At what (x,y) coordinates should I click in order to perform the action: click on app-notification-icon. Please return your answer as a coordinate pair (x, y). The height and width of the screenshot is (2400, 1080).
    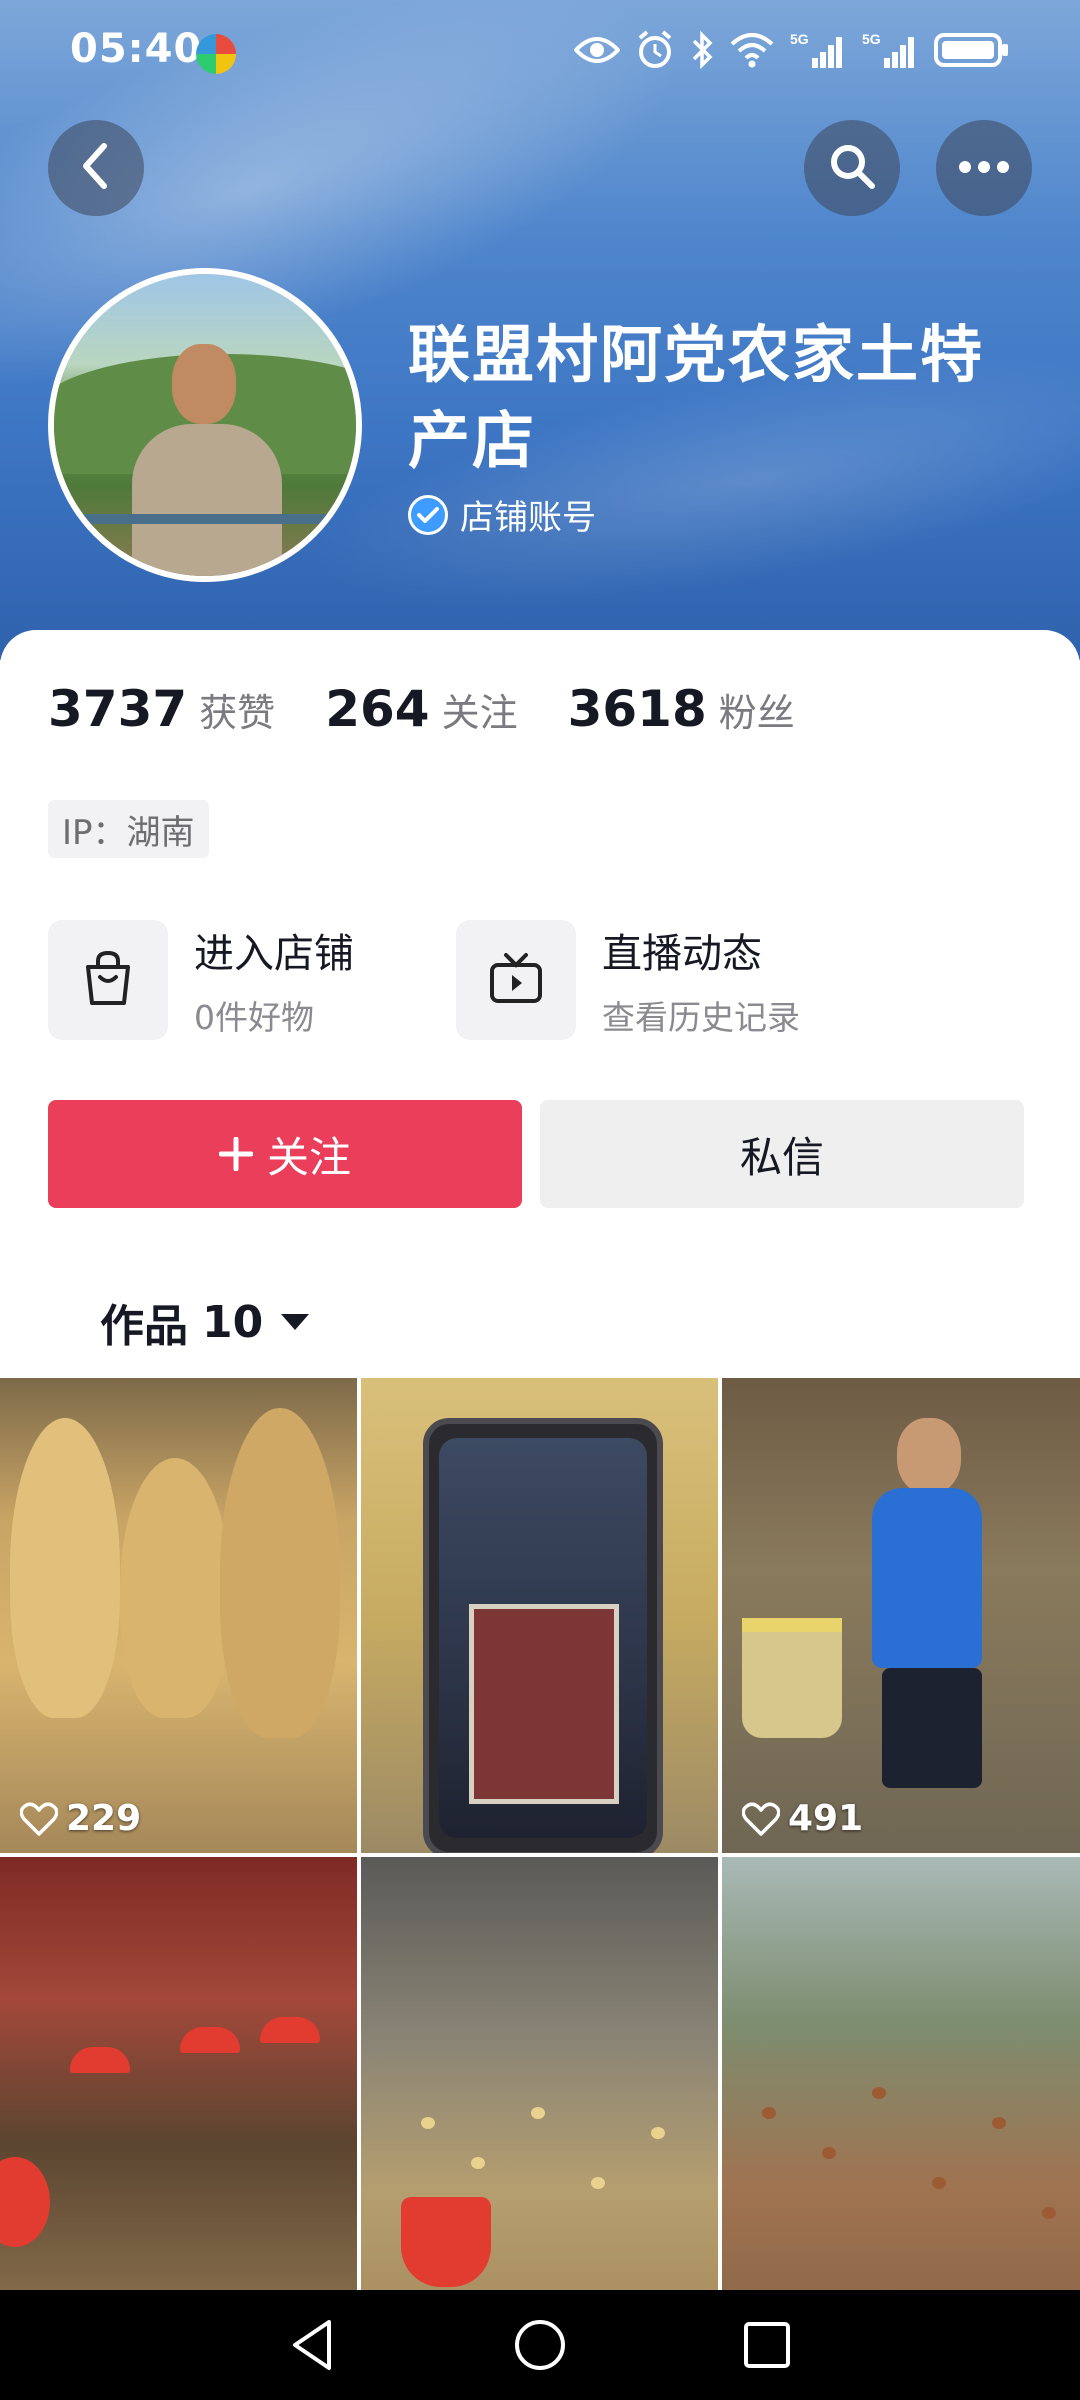
    Looking at the image, I should click on (216, 54).